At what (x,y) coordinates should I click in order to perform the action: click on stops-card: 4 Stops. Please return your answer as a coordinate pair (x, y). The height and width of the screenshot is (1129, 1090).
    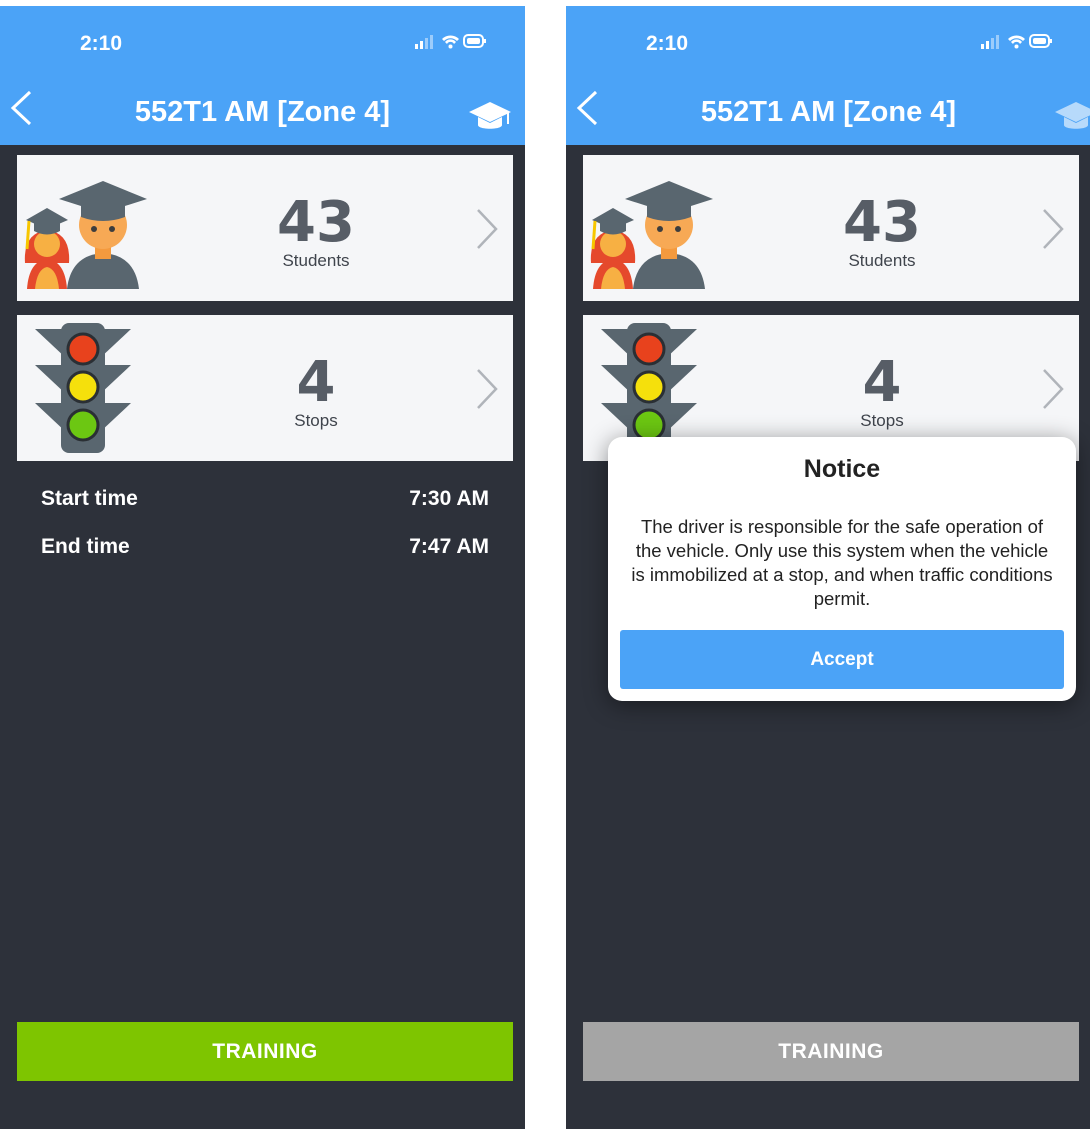
    Looking at the image, I should click on (265, 388).